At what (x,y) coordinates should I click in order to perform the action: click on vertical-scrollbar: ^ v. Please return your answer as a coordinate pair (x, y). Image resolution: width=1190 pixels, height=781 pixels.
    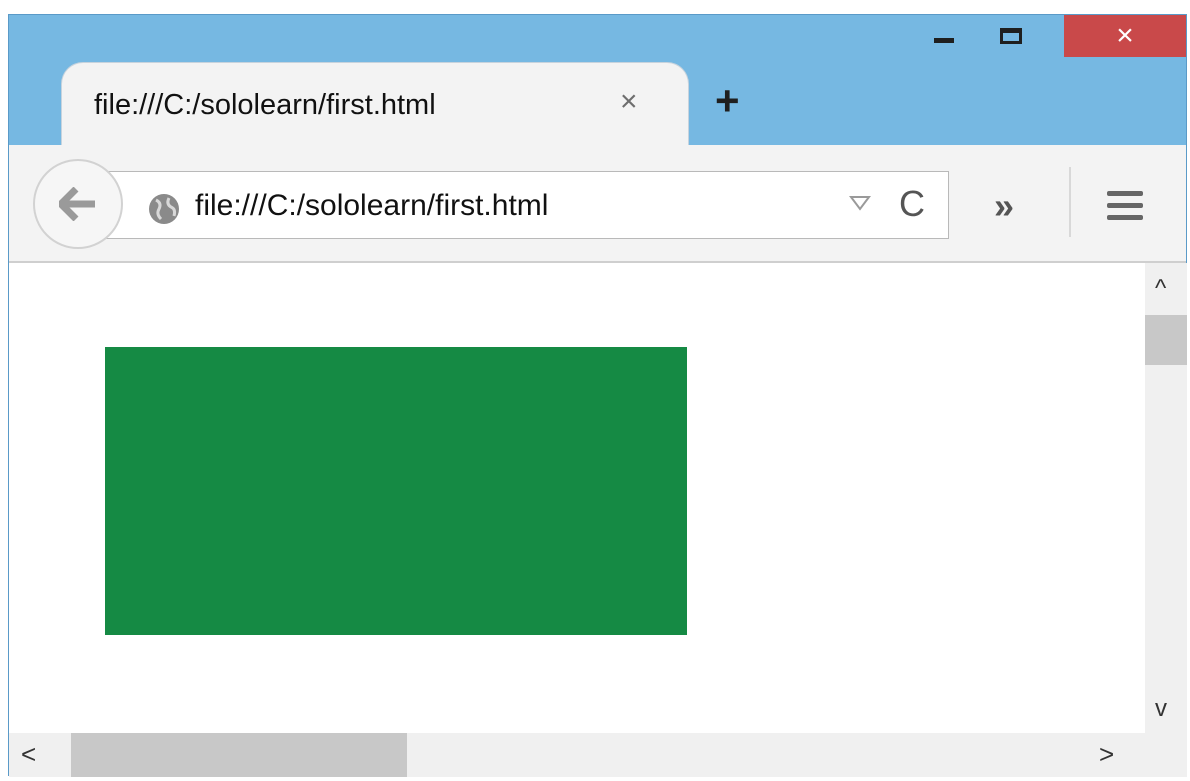
    Looking at the image, I should click on (1166, 498).